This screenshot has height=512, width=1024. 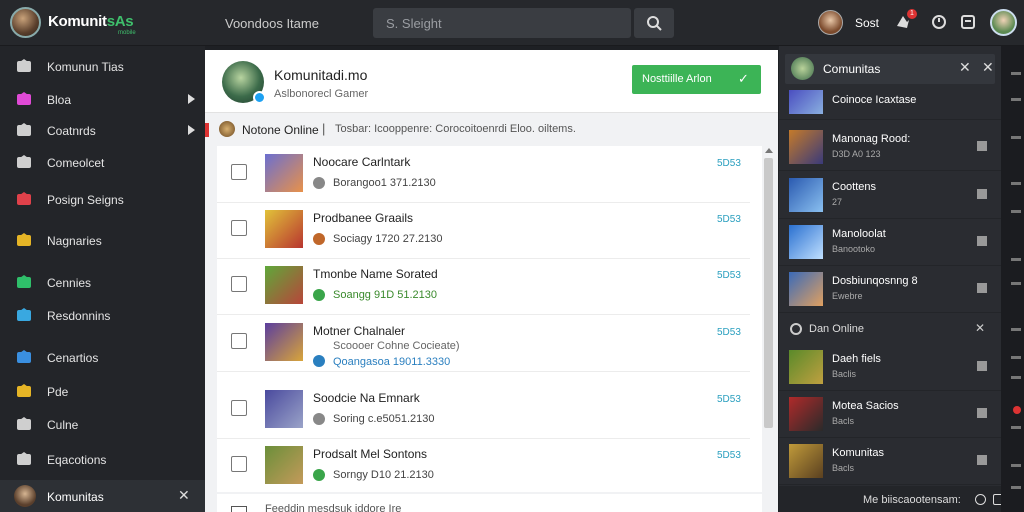 I want to click on side-strip, so click(x=1012, y=279).